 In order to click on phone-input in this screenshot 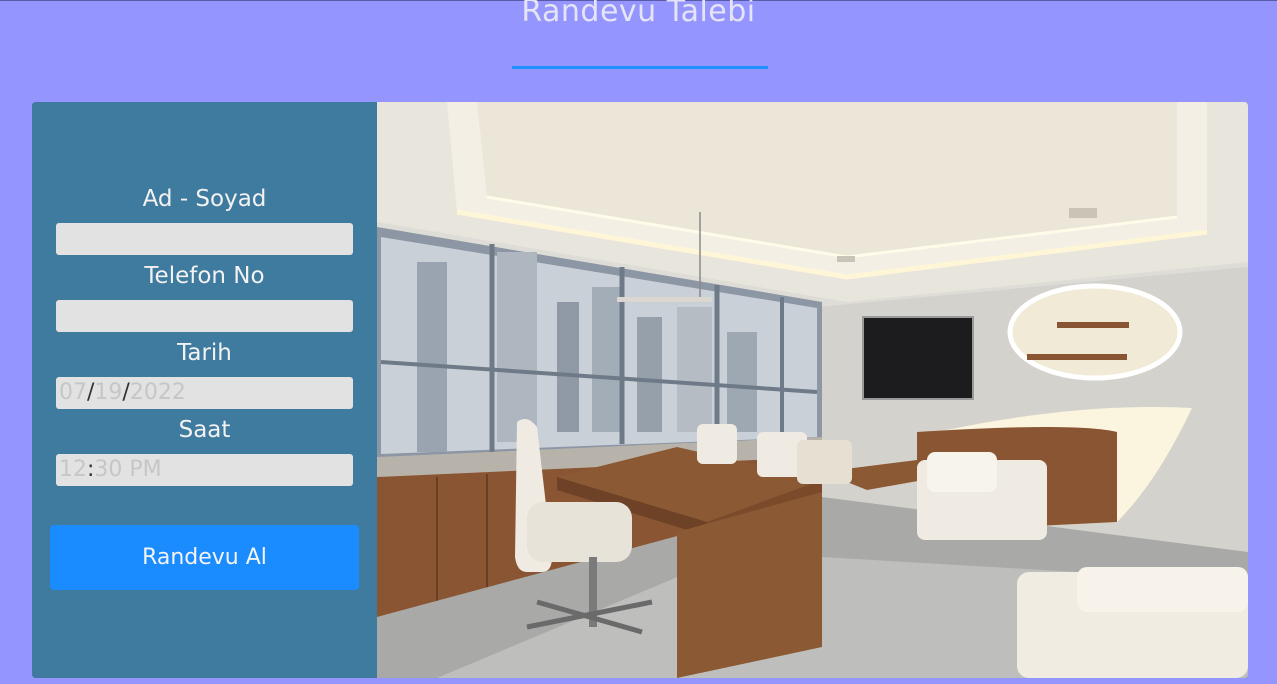, I will do `click(204, 316)`.